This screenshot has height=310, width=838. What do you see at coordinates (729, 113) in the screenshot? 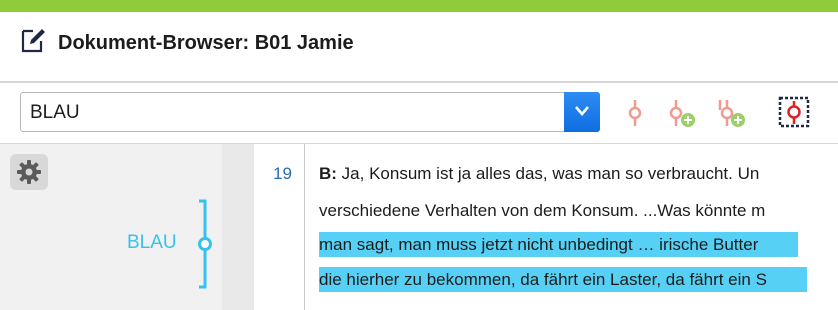
I see `add-multi-code-icon` at bounding box center [729, 113].